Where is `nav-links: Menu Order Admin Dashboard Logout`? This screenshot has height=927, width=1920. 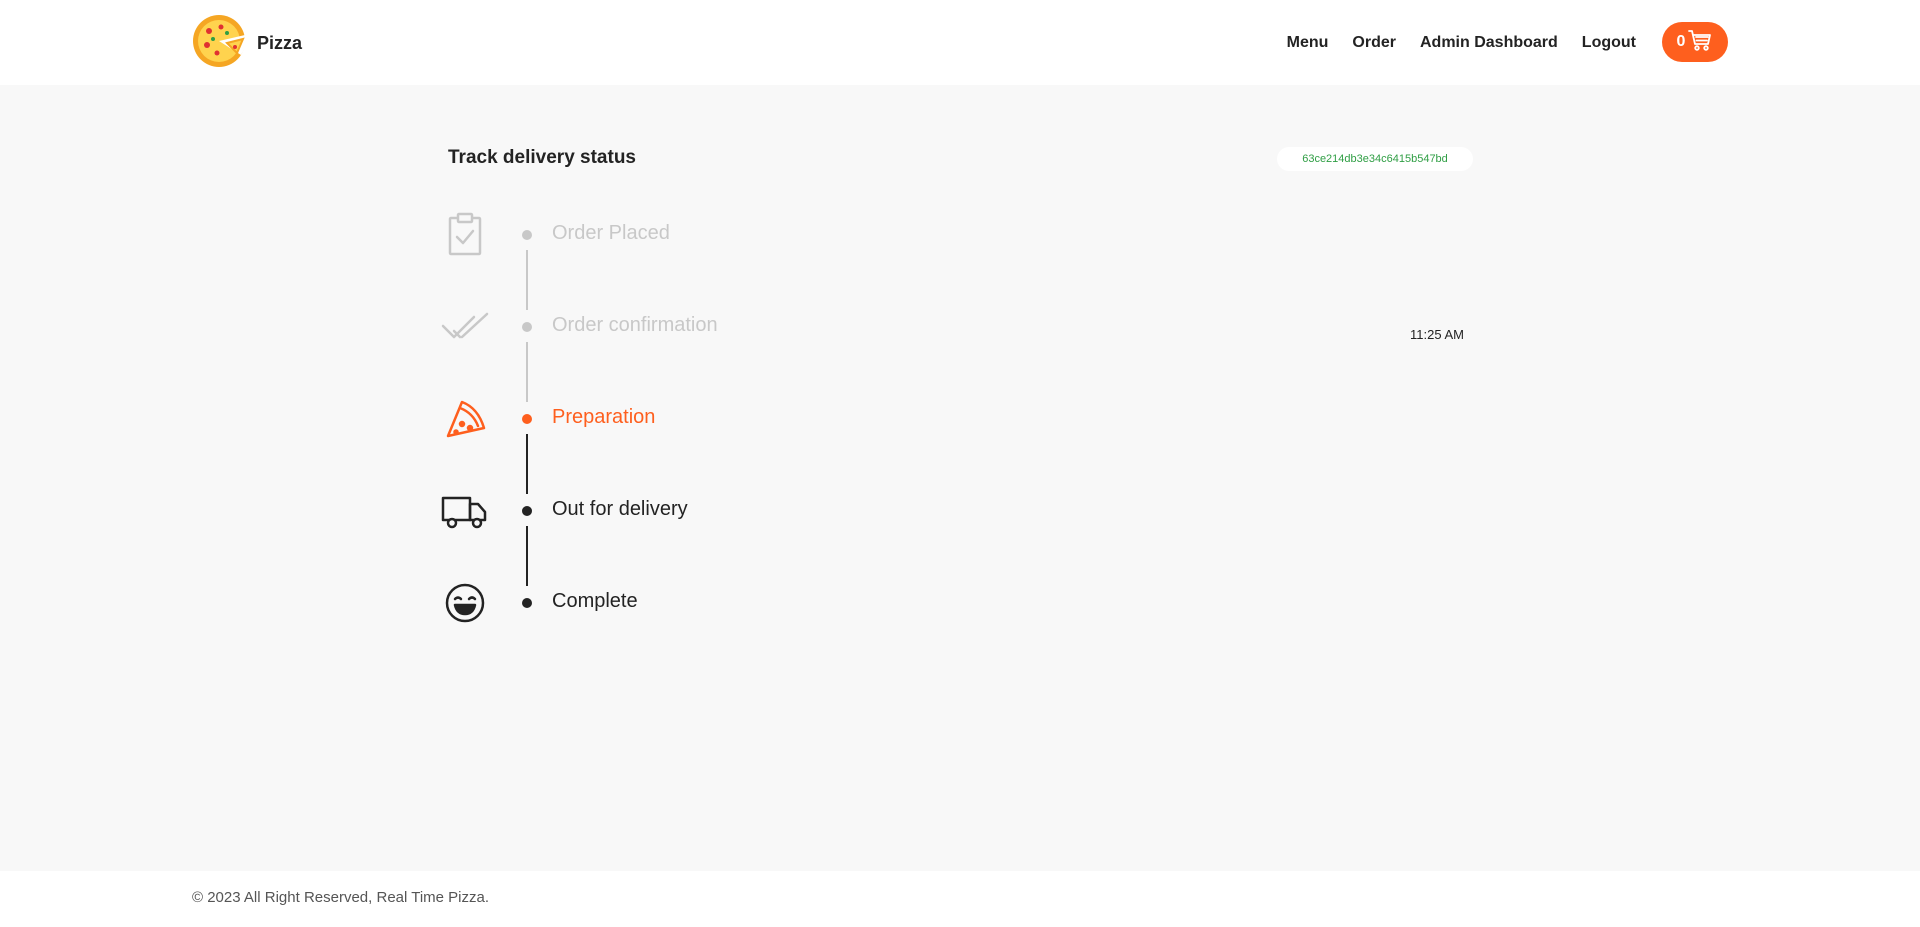
nav-links: Menu Order Admin Dashboard Logout is located at coordinates (1461, 42).